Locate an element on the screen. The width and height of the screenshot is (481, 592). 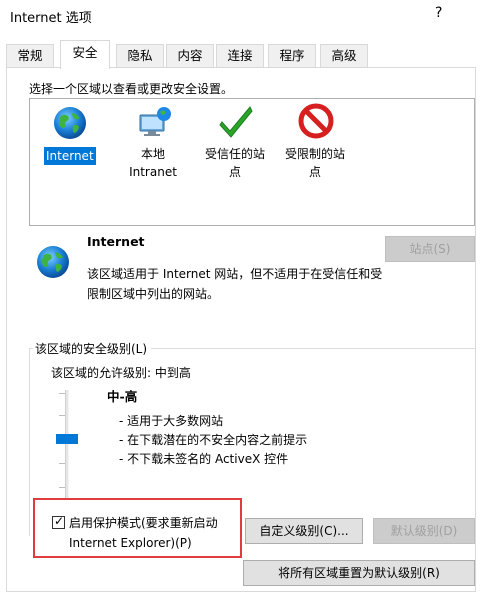
tab-general: 常规 is located at coordinates (30, 56).